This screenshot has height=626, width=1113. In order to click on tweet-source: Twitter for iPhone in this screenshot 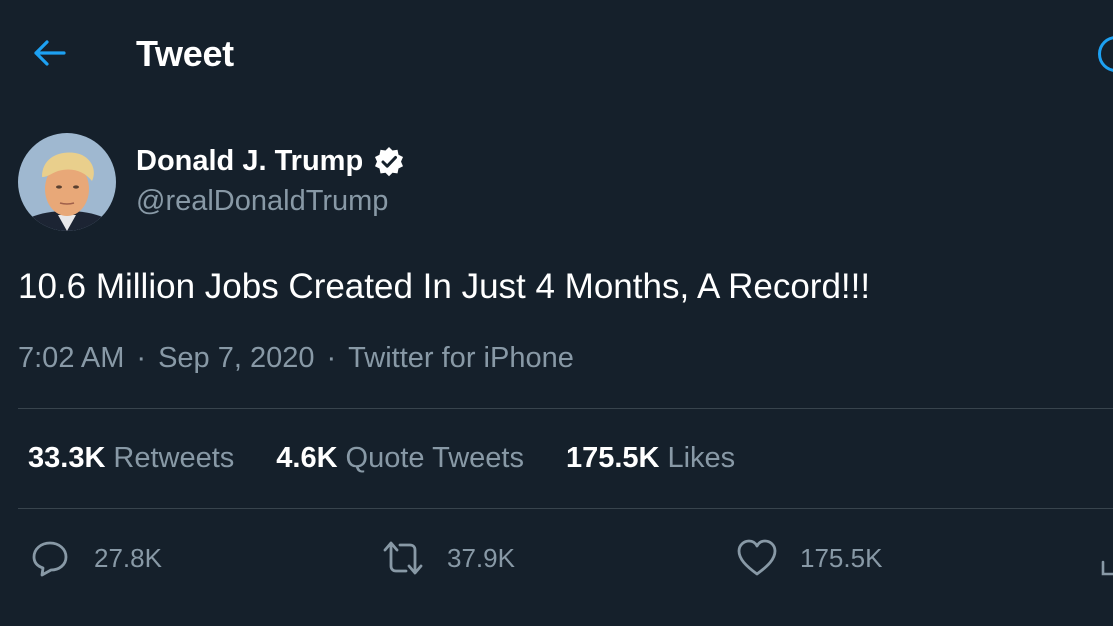, I will do `click(461, 358)`.